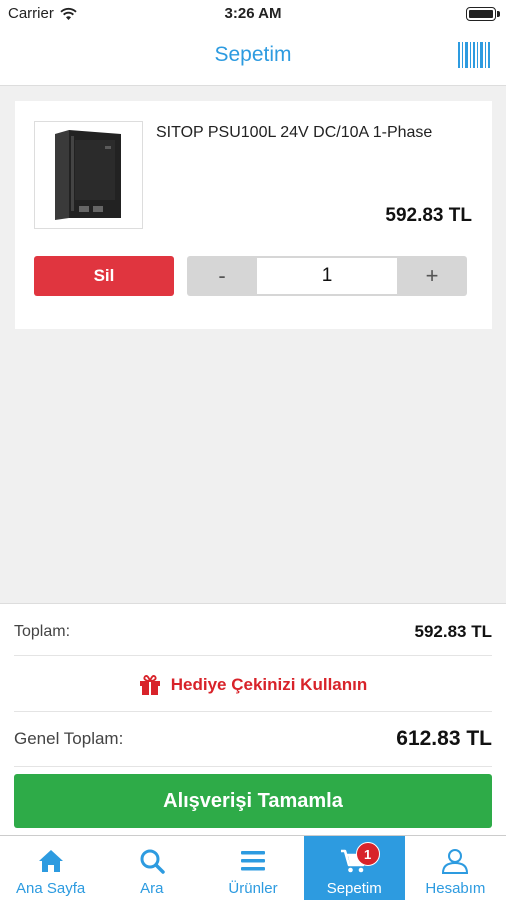 Image resolution: width=506 pixels, height=900 pixels. Describe the element at coordinates (253, 861) in the screenshot. I see `menu-icon` at that location.